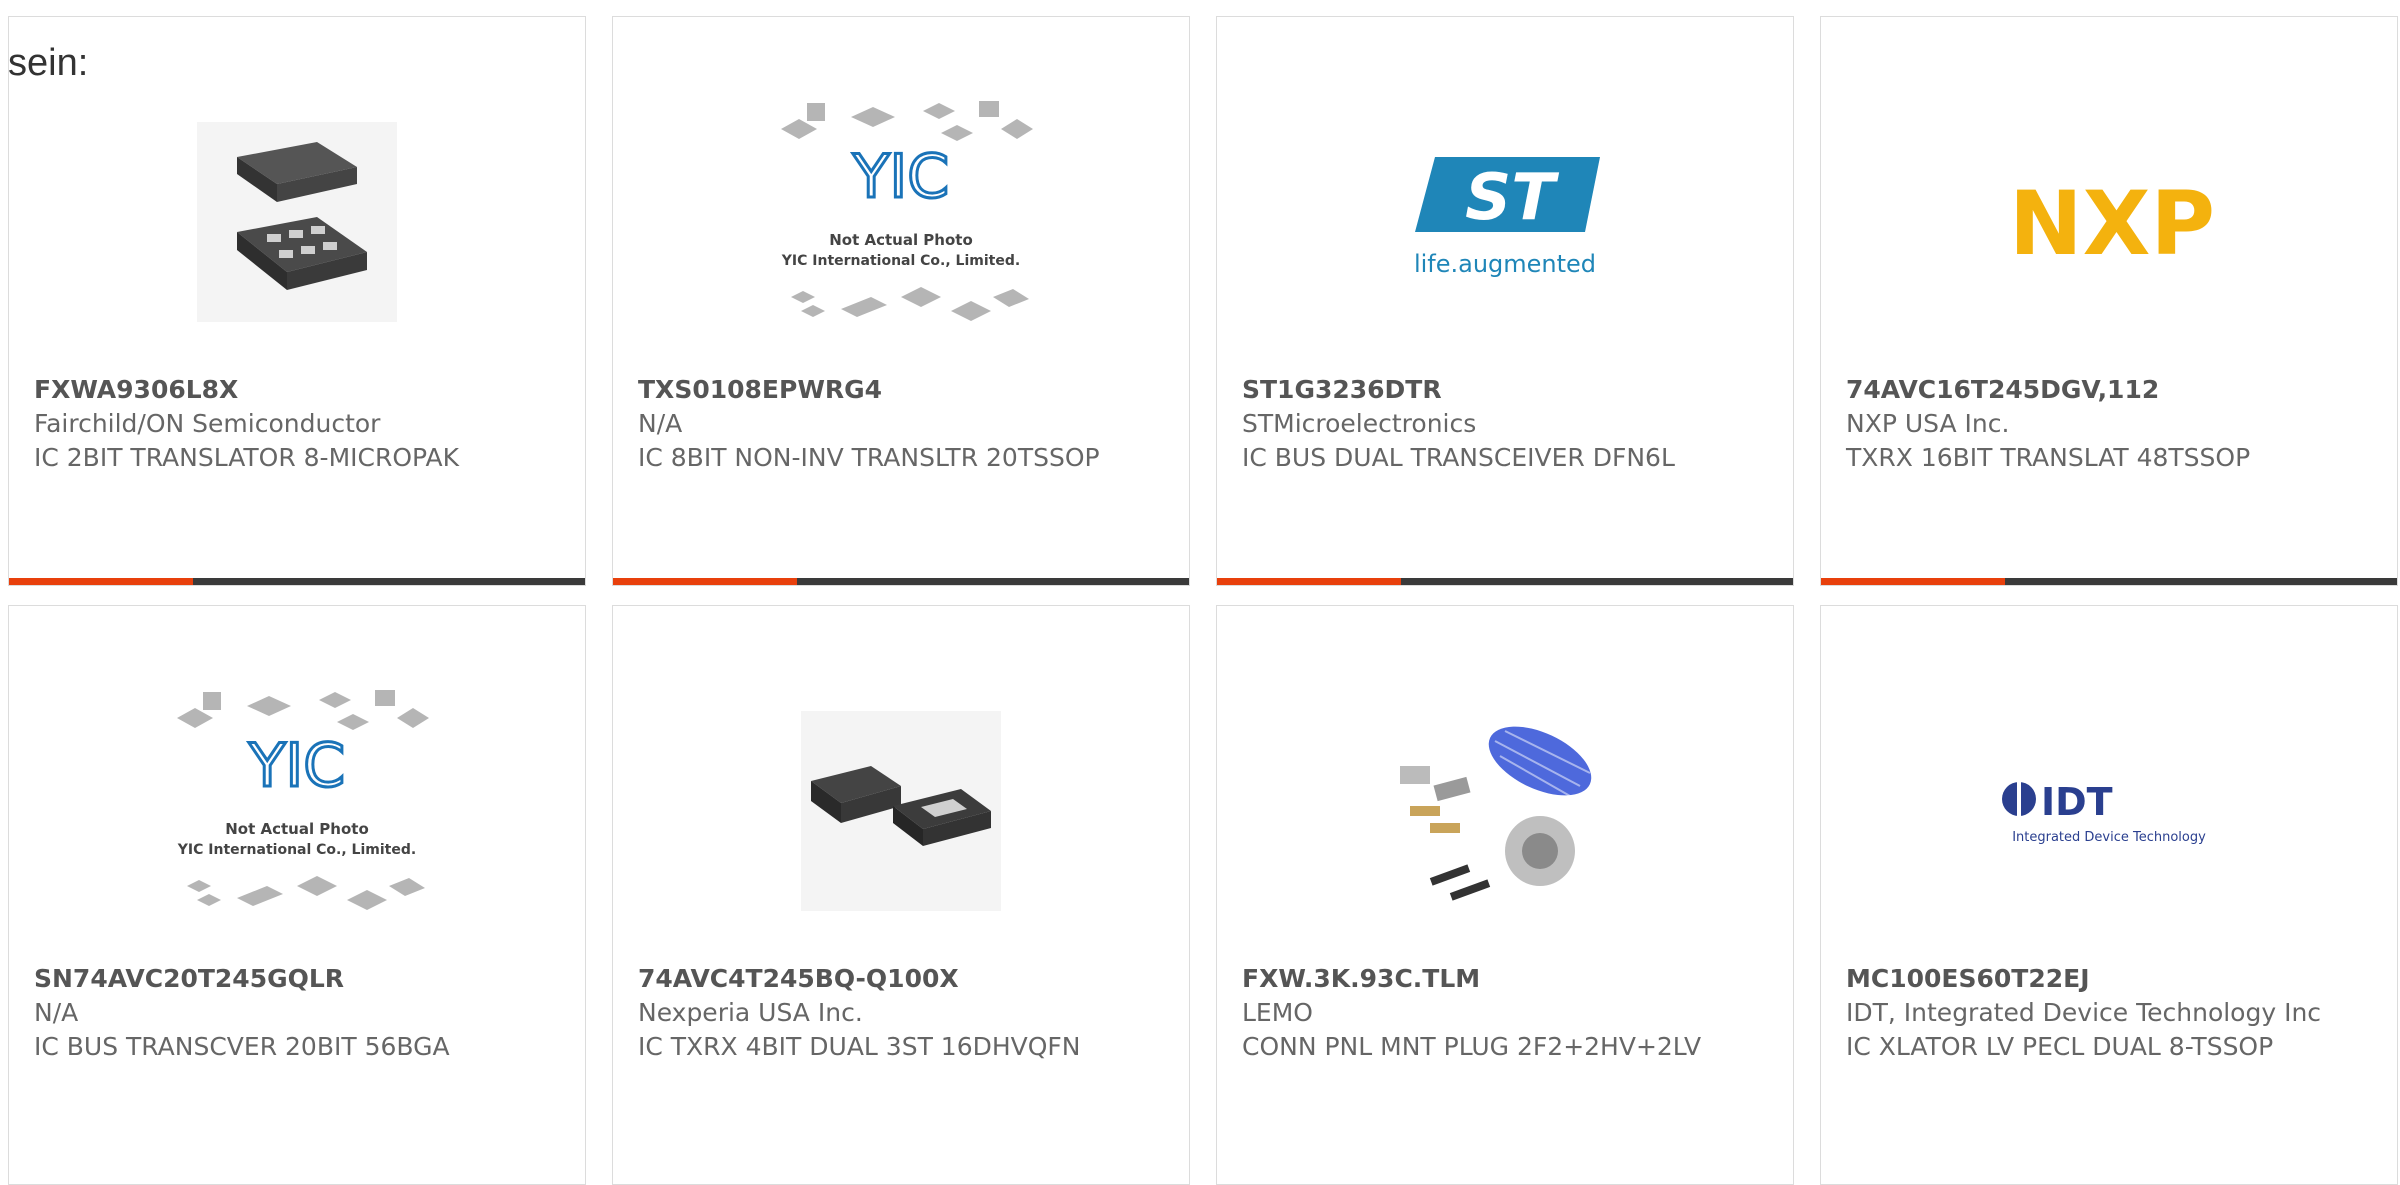 The width and height of the screenshot is (2400, 1185). Describe the element at coordinates (2084, 1012) in the screenshot. I see `manufacturer: IDT, Integrated Device Technology Inc` at that location.